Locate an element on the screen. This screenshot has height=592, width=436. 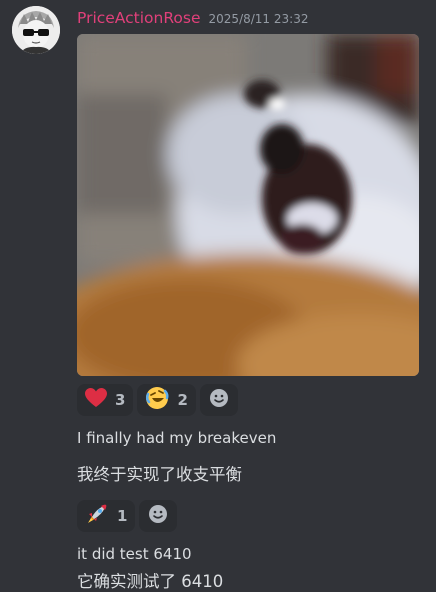
avatar-image is located at coordinates (36, 30).